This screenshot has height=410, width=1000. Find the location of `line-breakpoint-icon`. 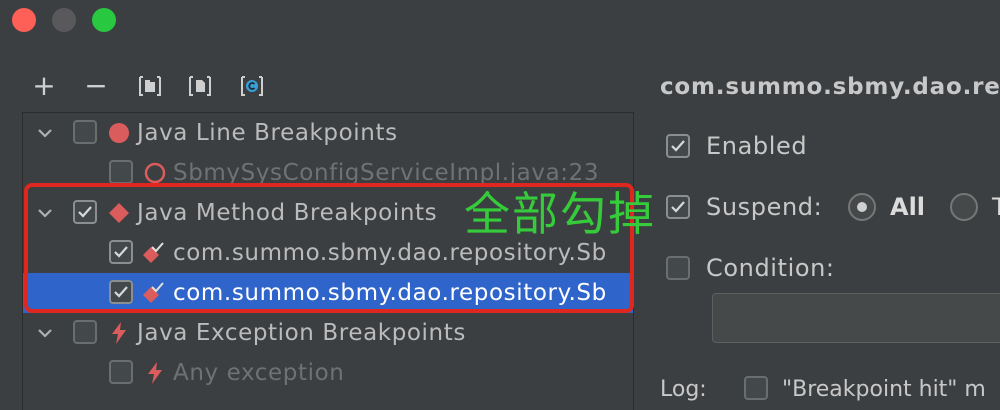

line-breakpoint-icon is located at coordinates (119, 133).